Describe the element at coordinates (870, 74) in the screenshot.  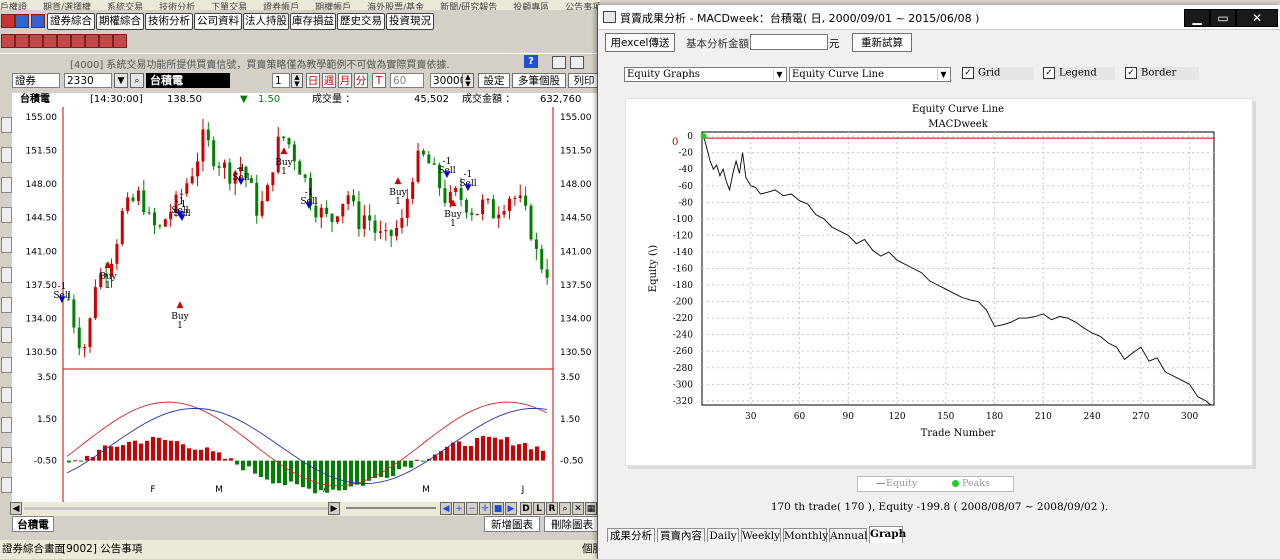
I see `curve-type-select: Equity Curve Line ▼` at that location.